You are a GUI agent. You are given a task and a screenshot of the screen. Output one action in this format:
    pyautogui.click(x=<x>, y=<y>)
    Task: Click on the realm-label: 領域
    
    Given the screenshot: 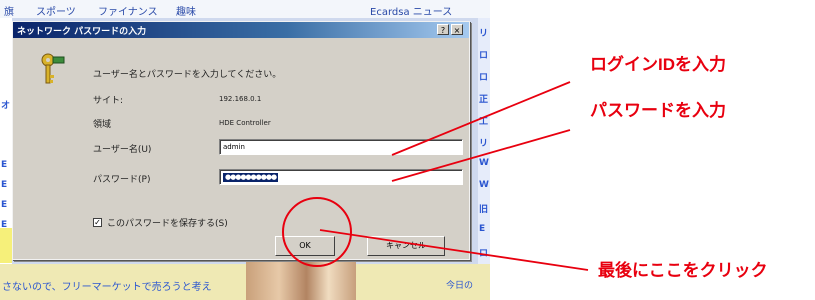 What is the action you would take?
    pyautogui.click(x=102, y=125)
    